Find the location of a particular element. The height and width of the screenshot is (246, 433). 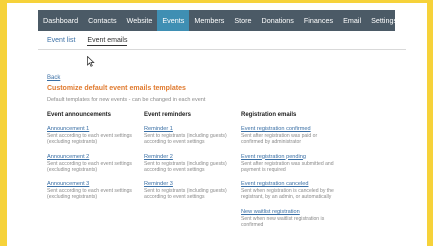

back-link: Back is located at coordinates (53, 78).